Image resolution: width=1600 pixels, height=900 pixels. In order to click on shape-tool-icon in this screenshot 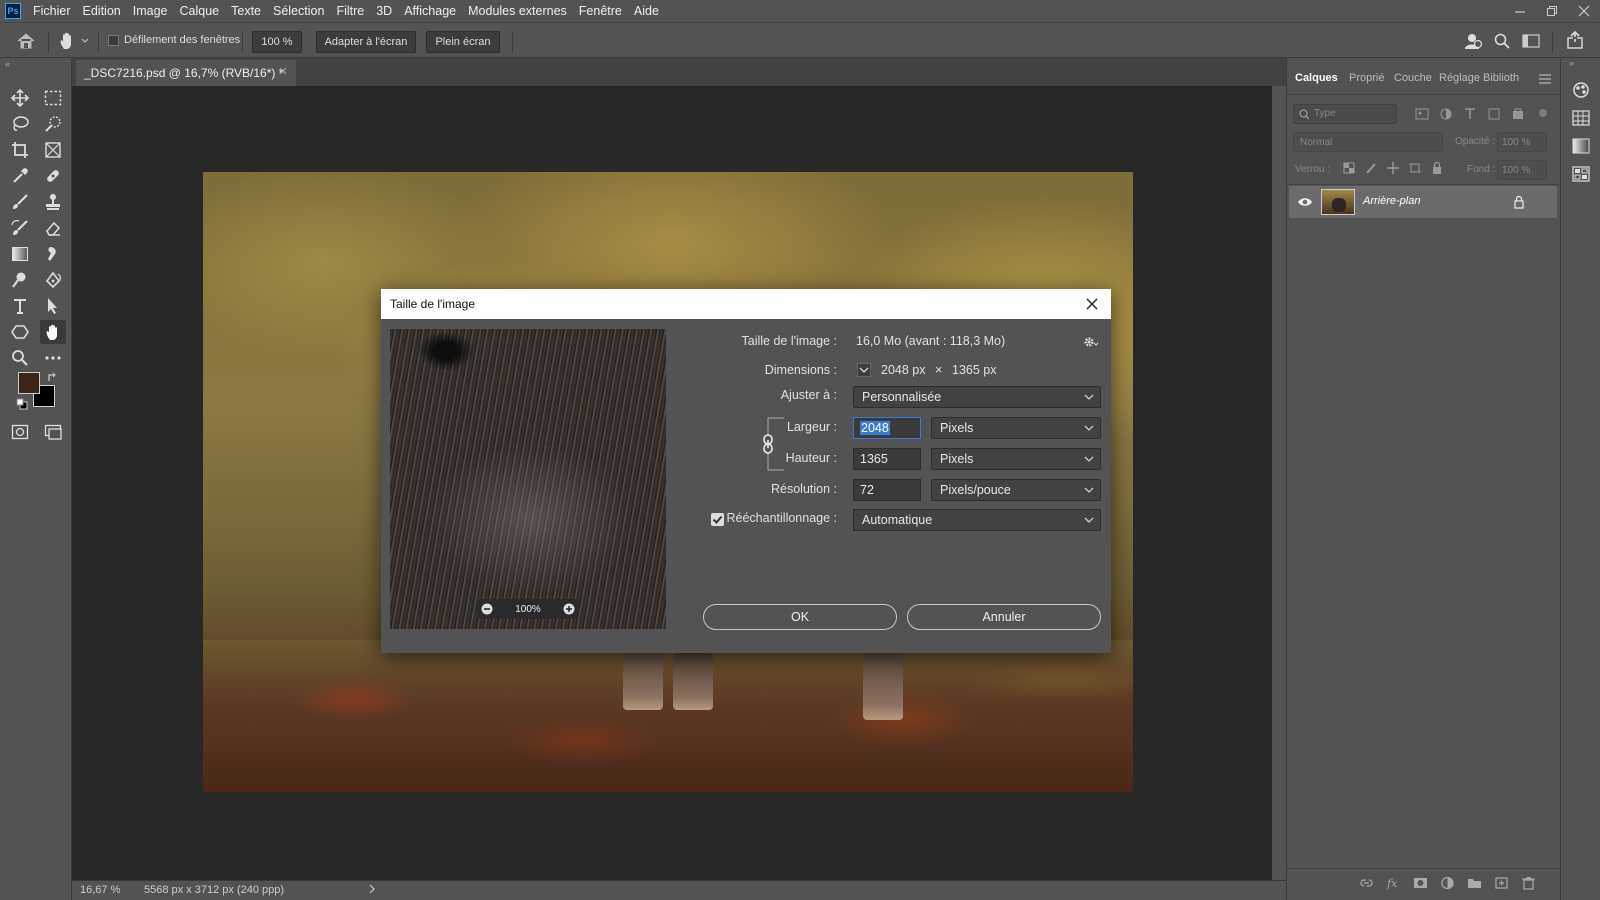, I will do `click(20, 332)`.